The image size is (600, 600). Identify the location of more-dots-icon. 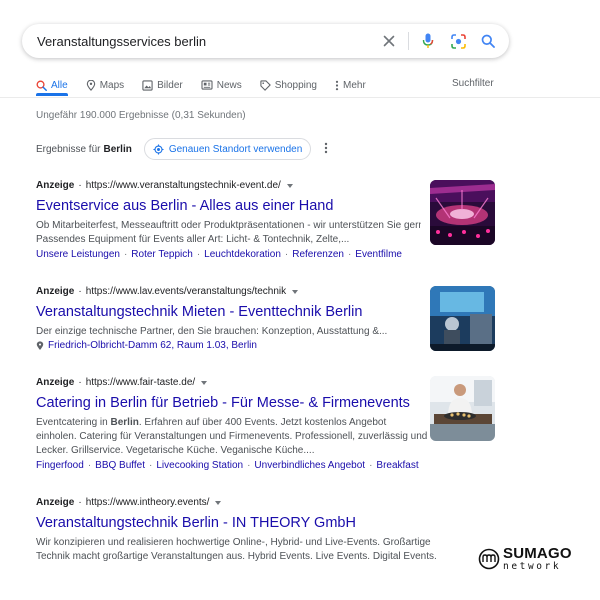
(337, 85).